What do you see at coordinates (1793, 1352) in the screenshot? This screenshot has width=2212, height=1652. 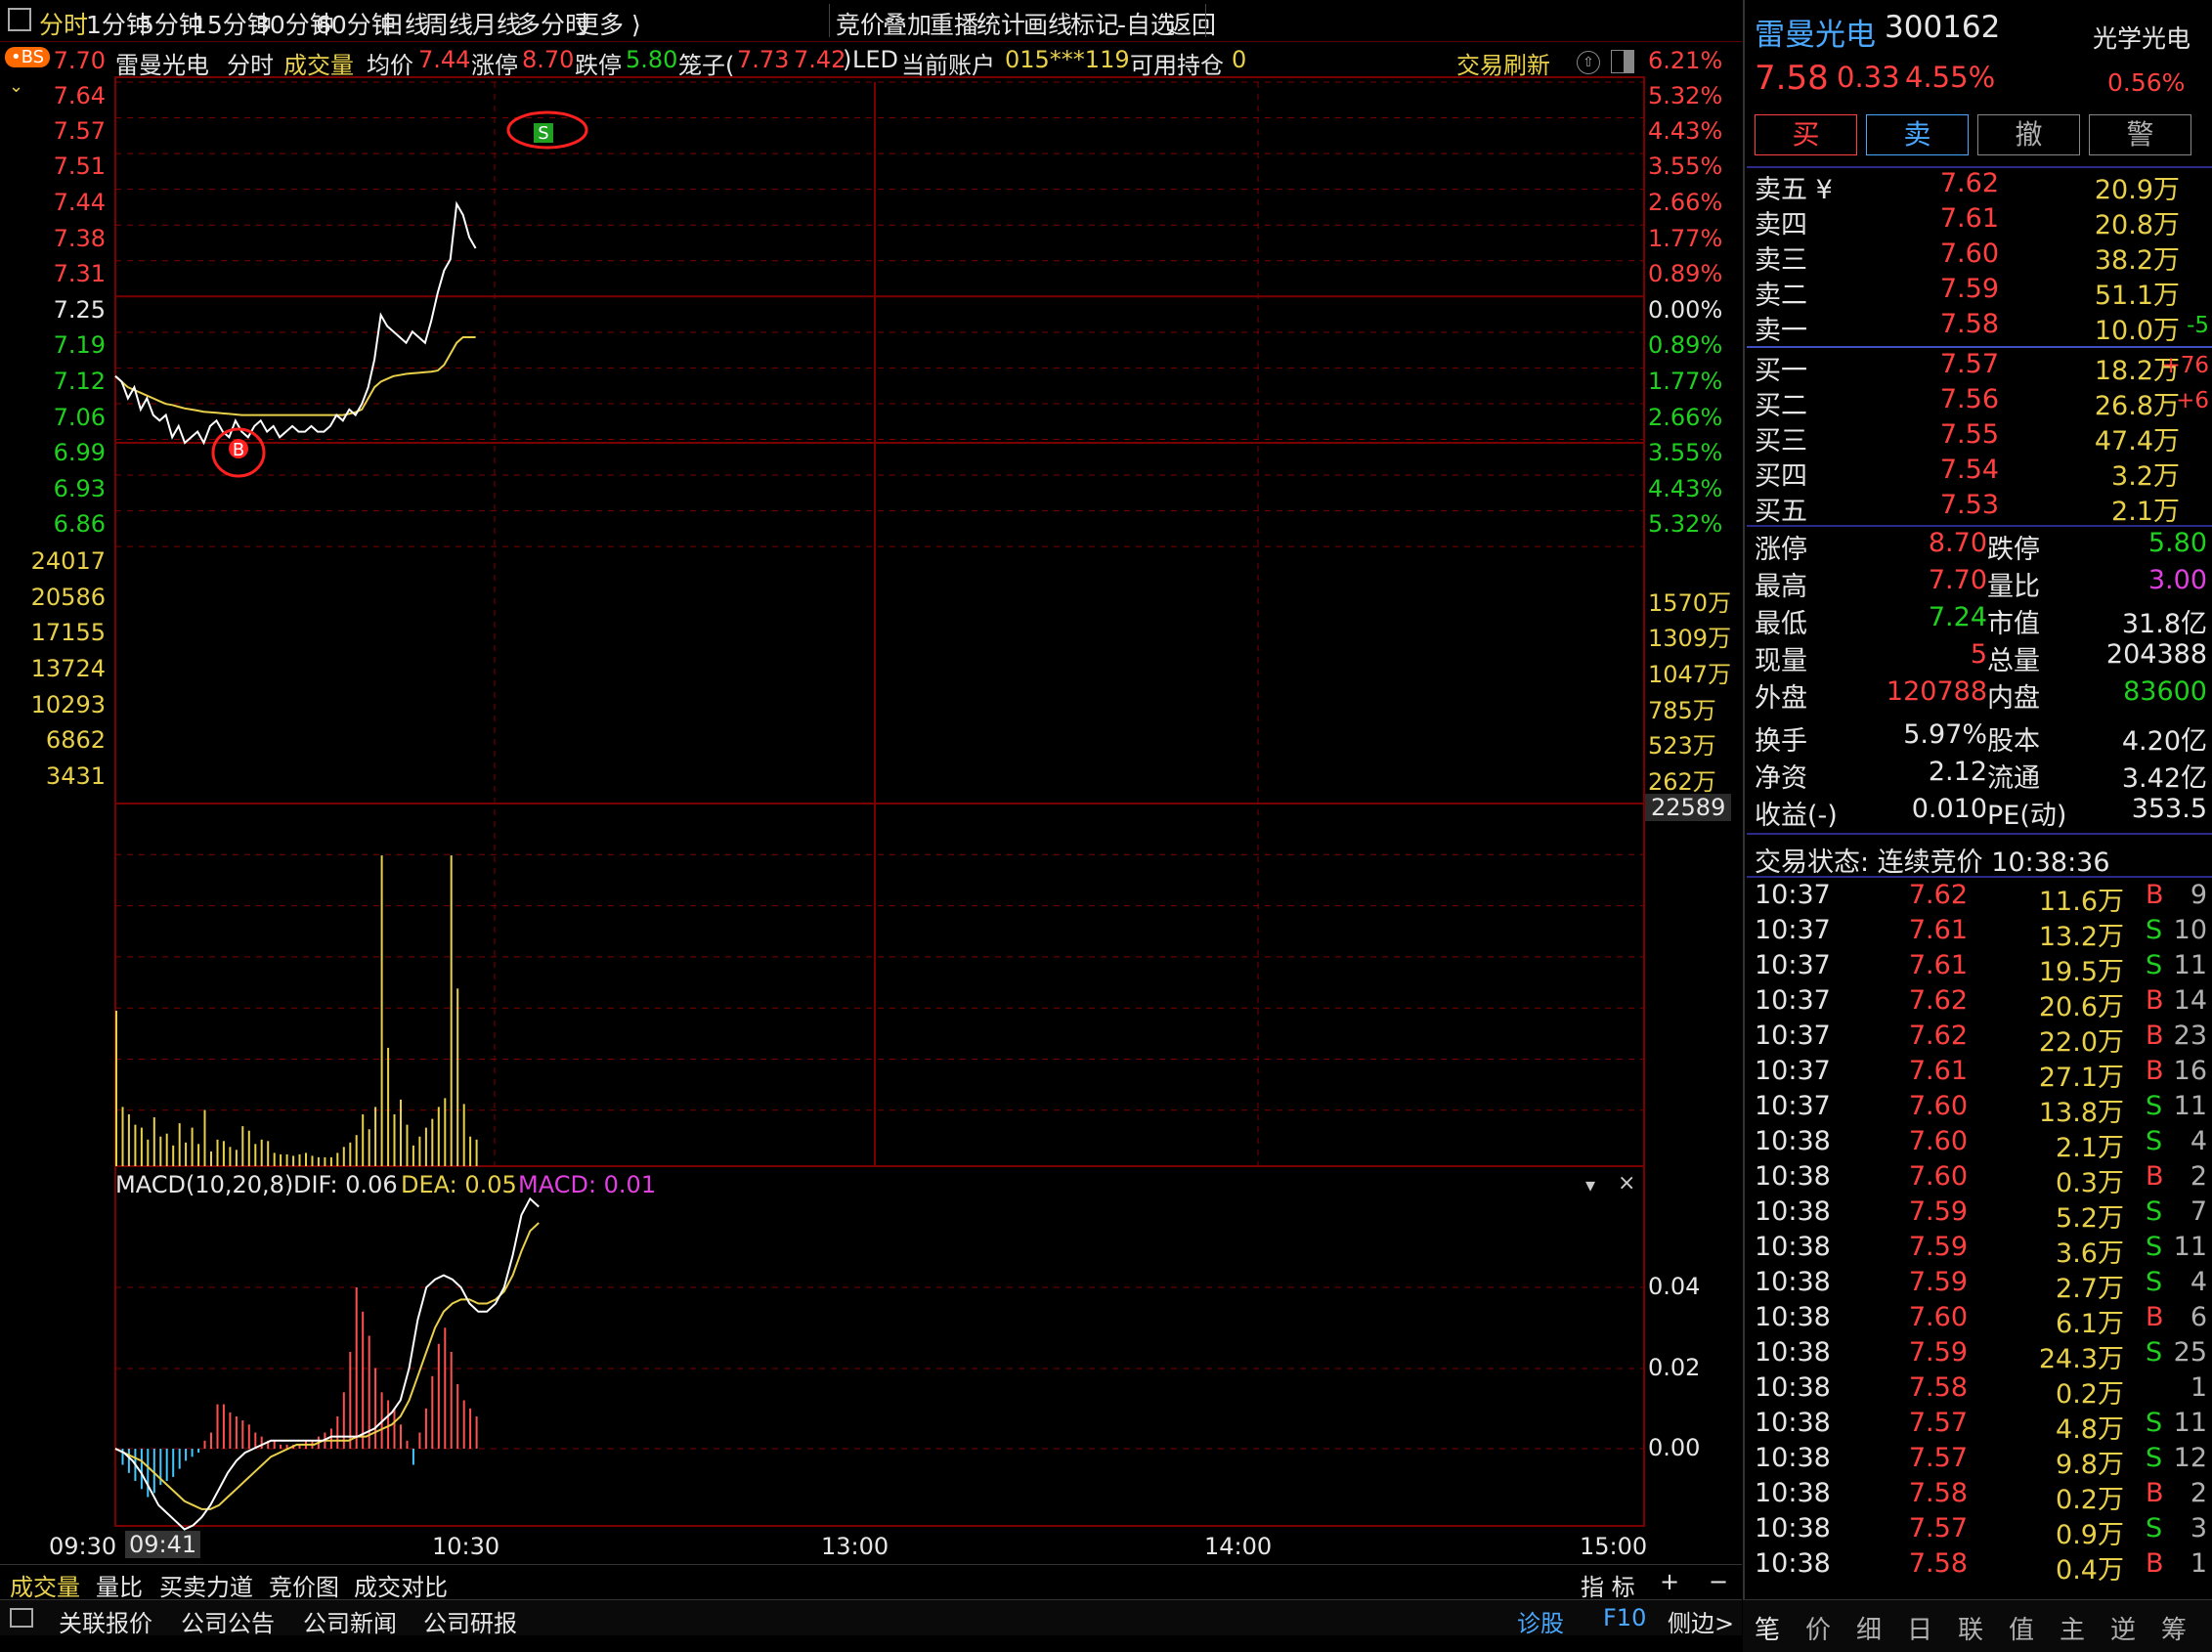 I see `tick-time-13: 10:38` at bounding box center [1793, 1352].